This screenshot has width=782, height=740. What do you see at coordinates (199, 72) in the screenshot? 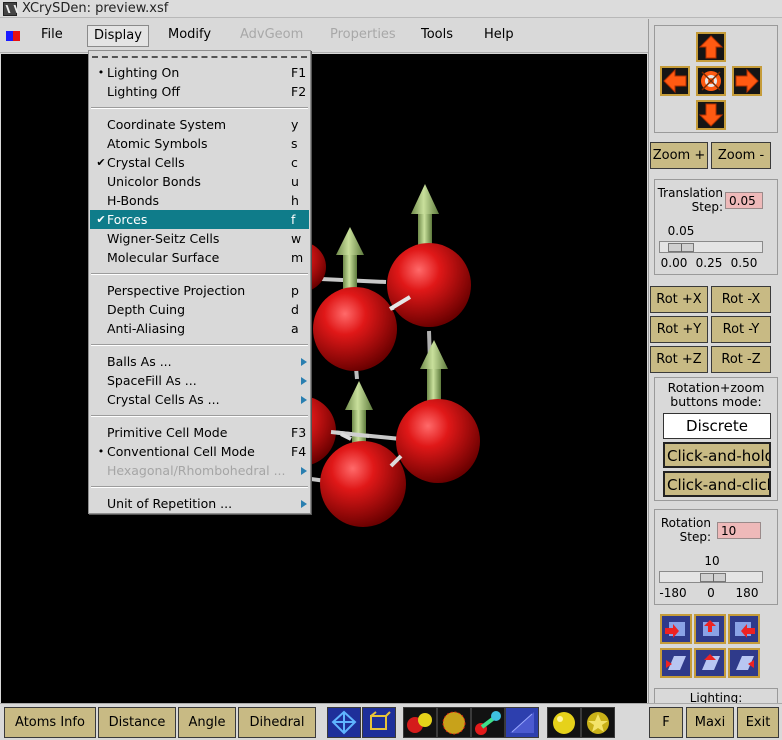
I see `menu-item-lighting-on: • Lighting On F1` at bounding box center [199, 72].